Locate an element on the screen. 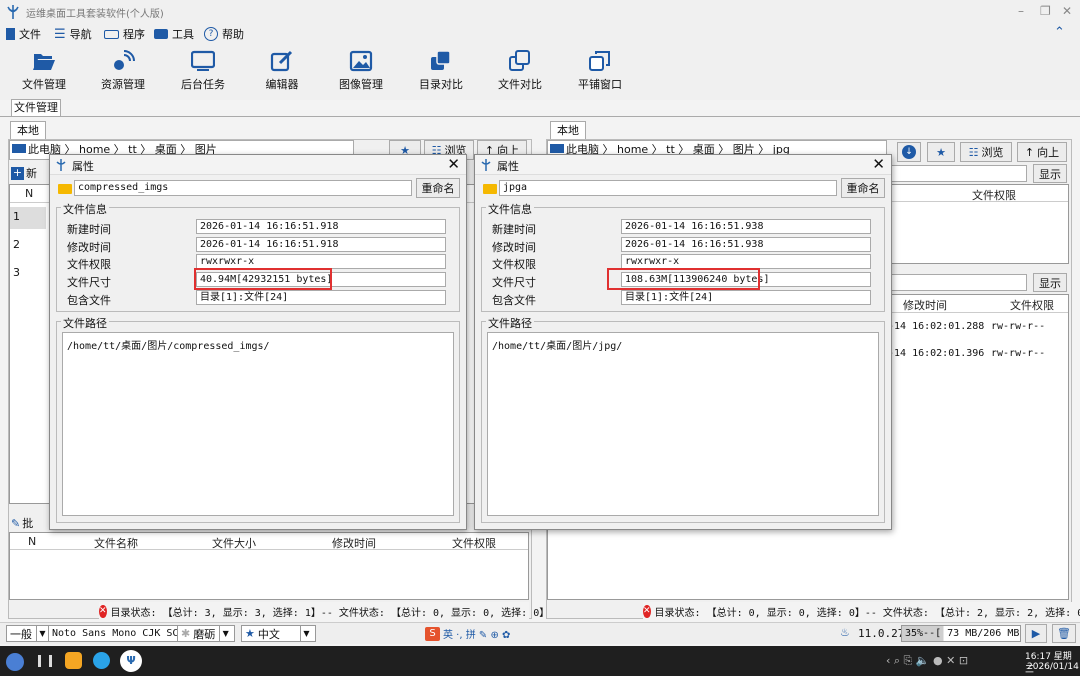 This screenshot has width=1080, height=676. trash-button: 🗑 is located at coordinates (1064, 633).